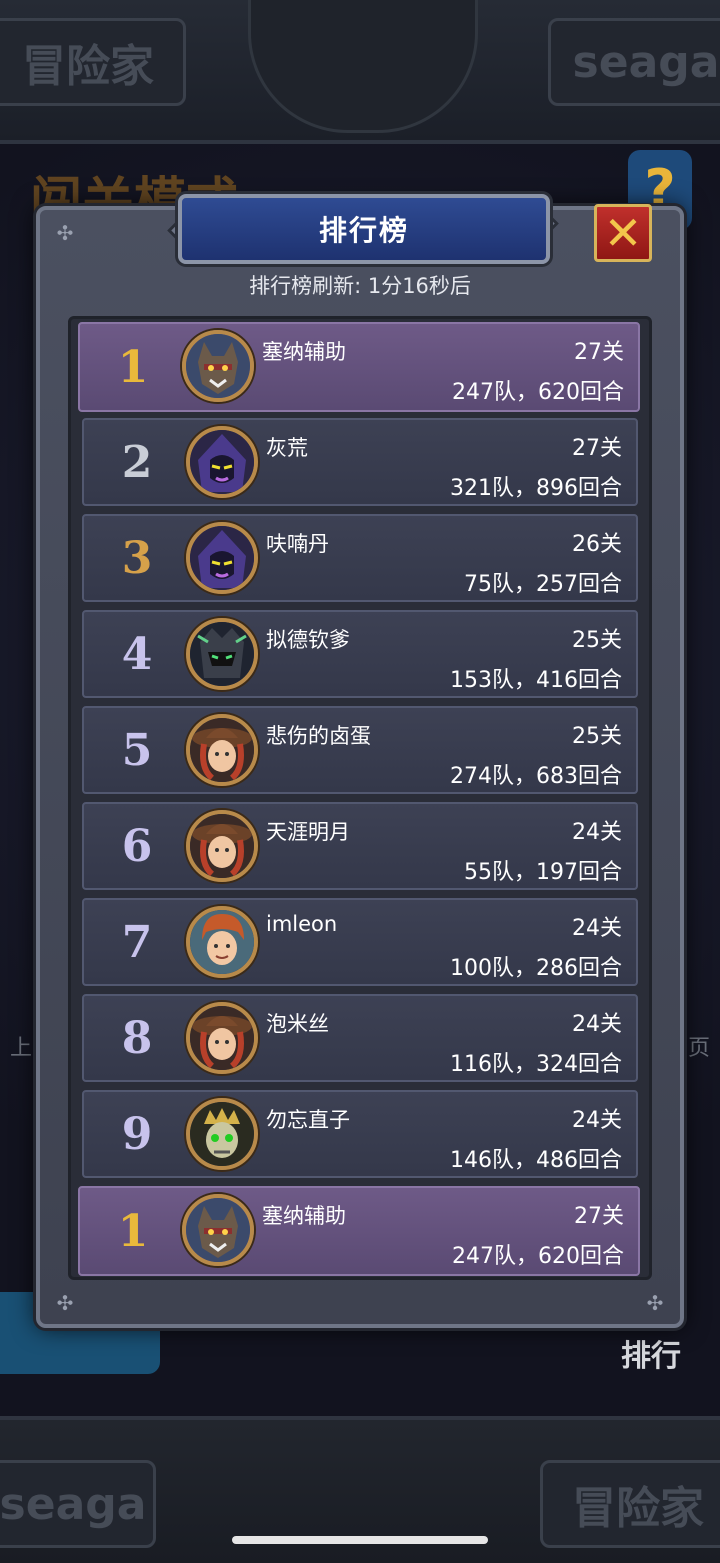 The height and width of the screenshot is (1563, 720). I want to click on dialog-title: 排行榜, so click(364, 229).